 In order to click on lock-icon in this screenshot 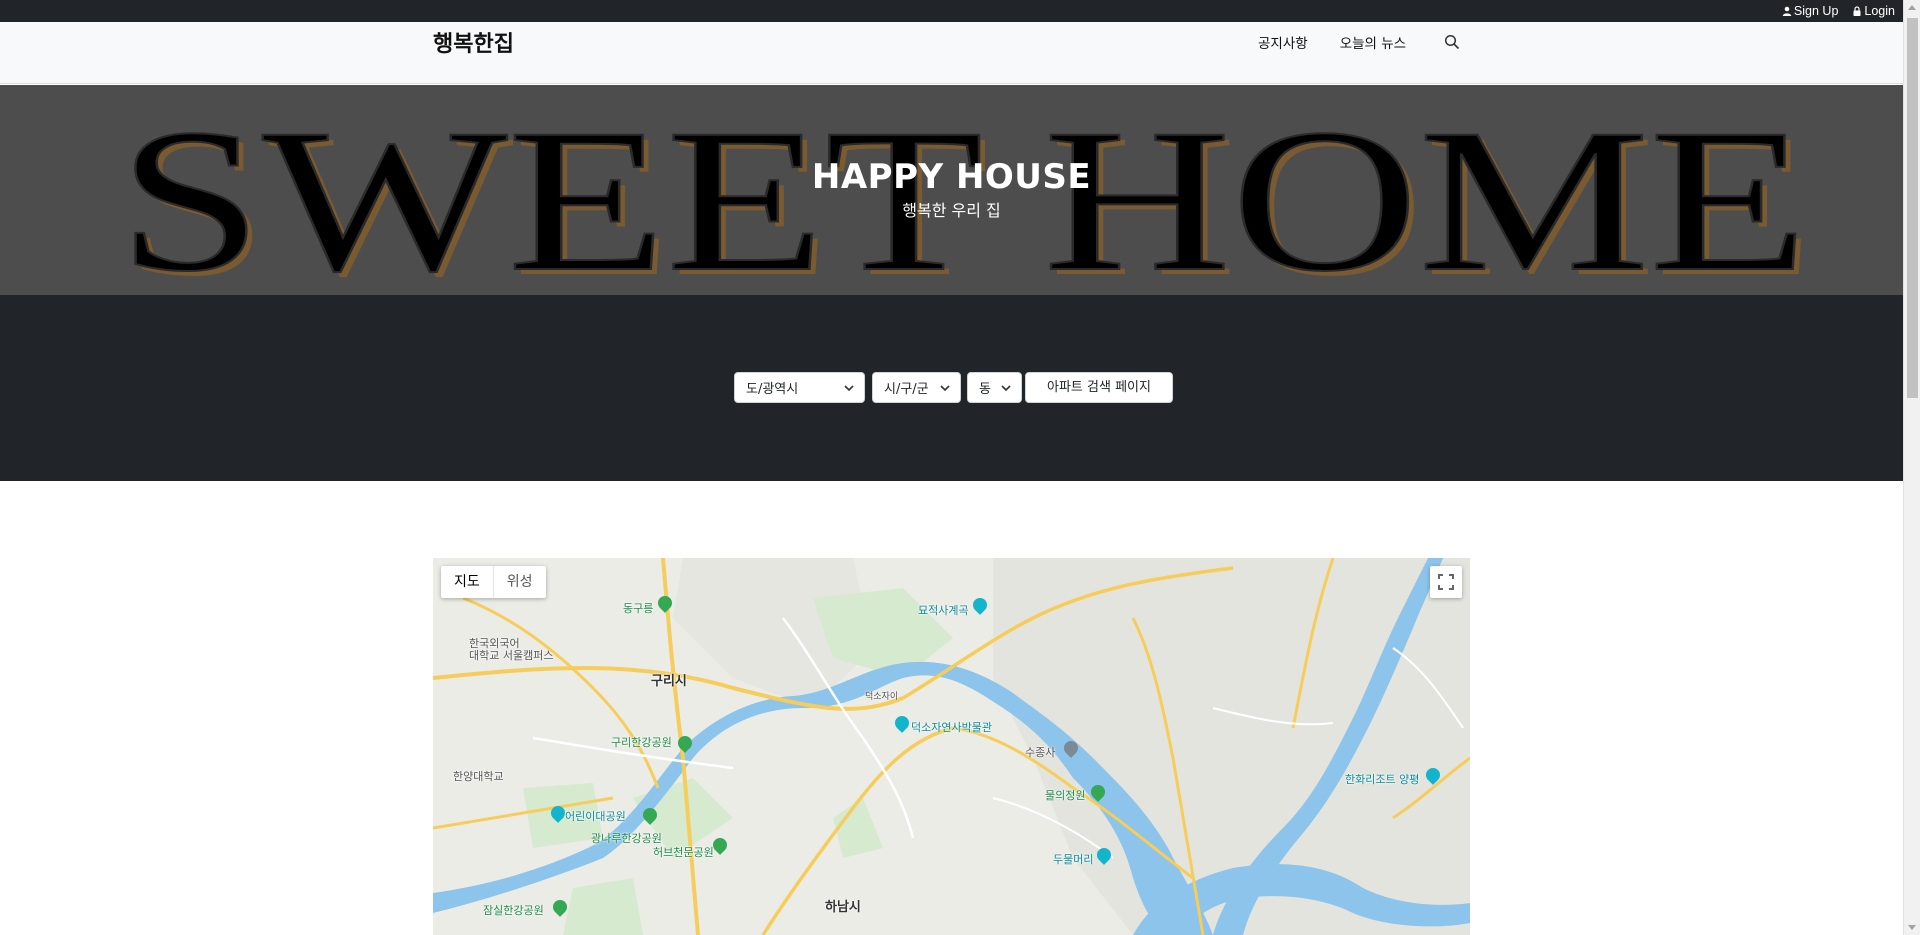, I will do `click(1857, 11)`.